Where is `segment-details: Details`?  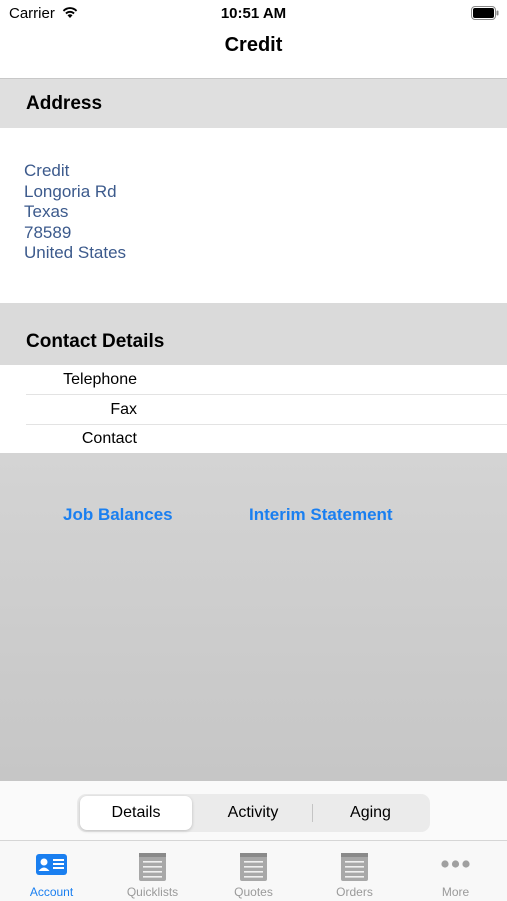 segment-details: Details is located at coordinates (136, 813).